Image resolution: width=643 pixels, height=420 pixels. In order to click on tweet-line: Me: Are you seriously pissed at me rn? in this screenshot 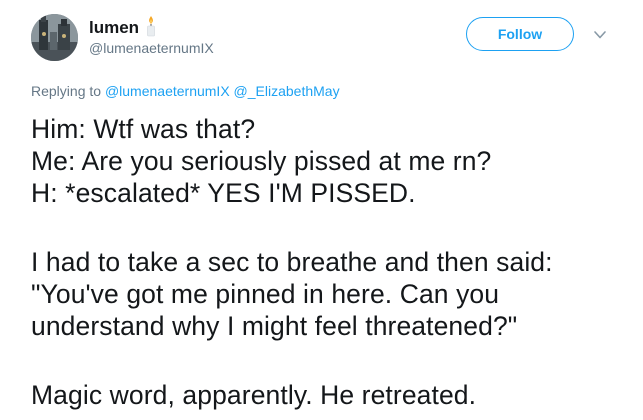, I will do `click(261, 161)`.